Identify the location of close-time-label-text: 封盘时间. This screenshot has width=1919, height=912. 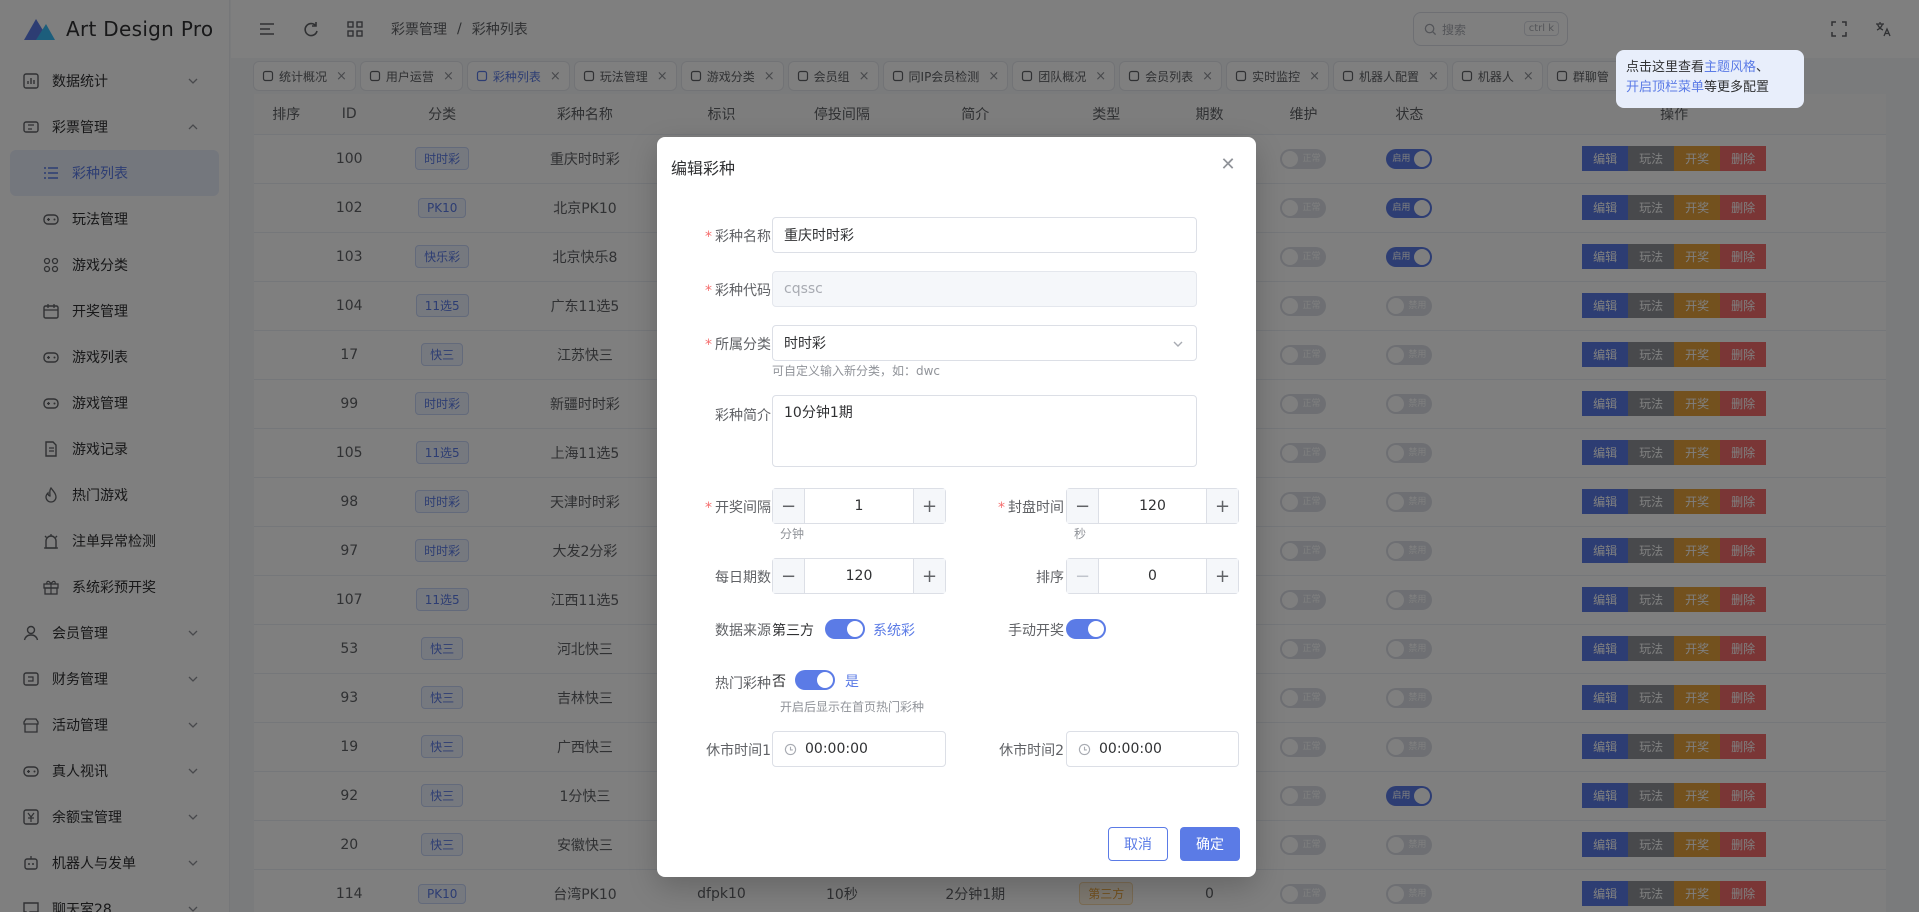
(1036, 508).